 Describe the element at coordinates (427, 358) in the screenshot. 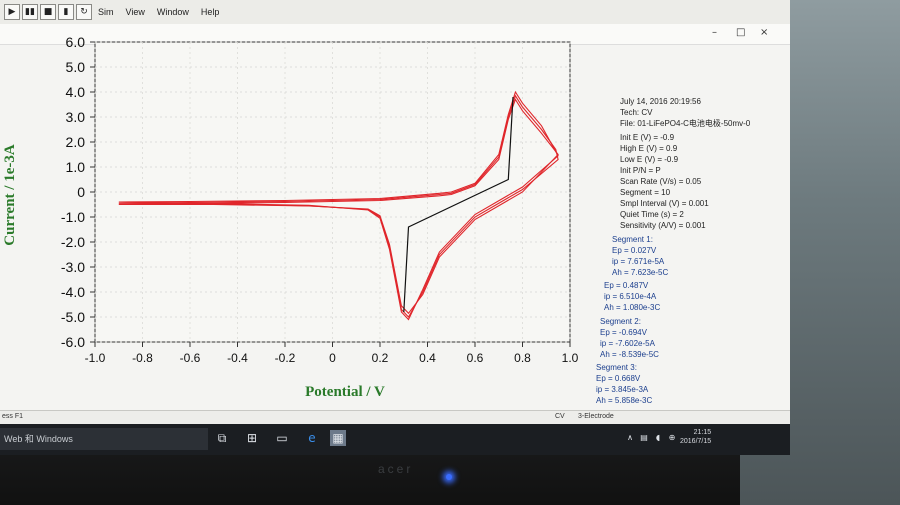

I see `x-tick-label: 0.4` at that location.